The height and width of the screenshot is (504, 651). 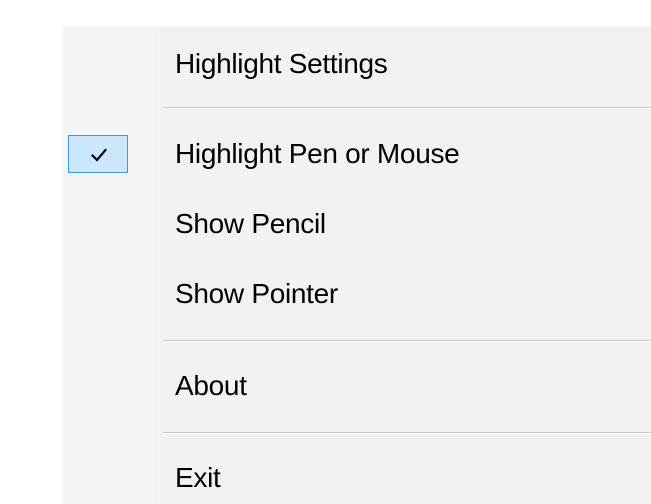 I want to click on menu-item-about: About, so click(x=356, y=386).